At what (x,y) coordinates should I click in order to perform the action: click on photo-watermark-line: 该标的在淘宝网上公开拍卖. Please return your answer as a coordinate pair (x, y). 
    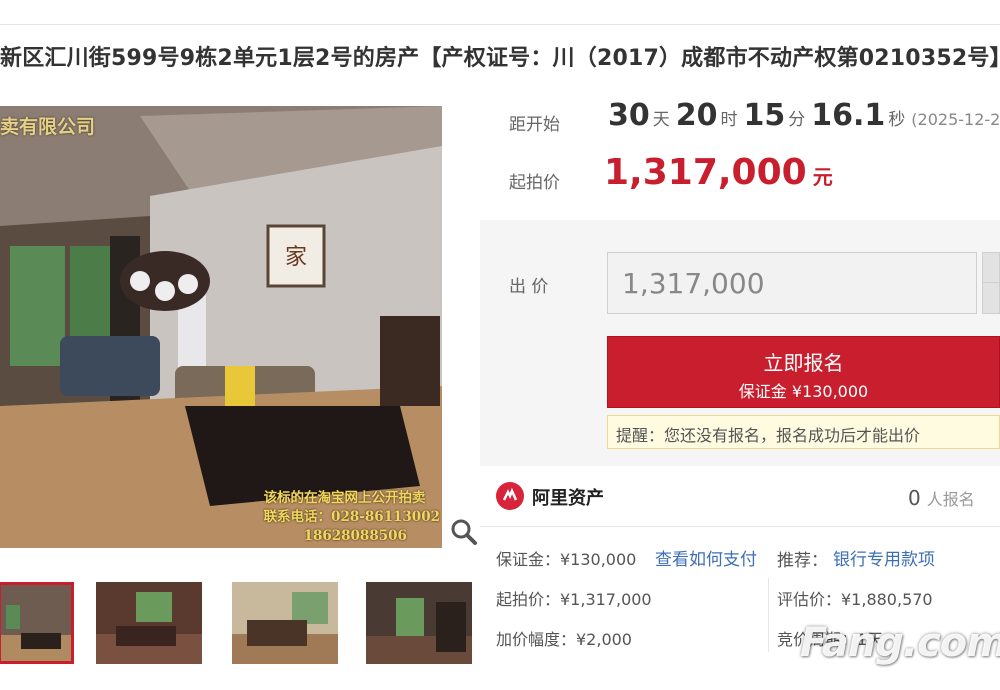
    Looking at the image, I should click on (344, 498).